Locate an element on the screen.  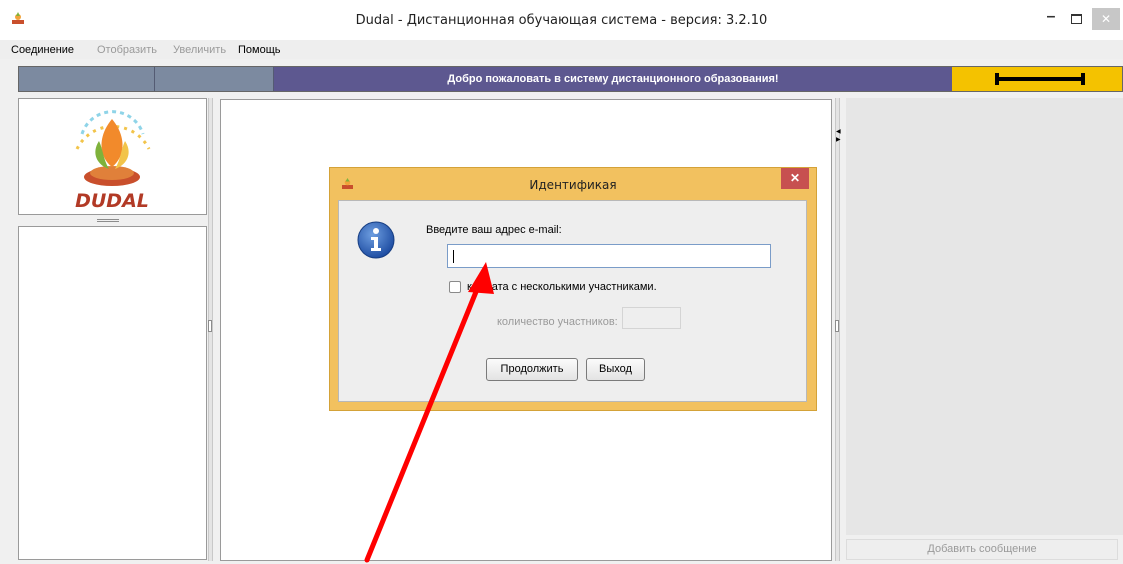
menu-bar: Соединение Отобразить Увеличить Помощь is located at coordinates (561, 49).